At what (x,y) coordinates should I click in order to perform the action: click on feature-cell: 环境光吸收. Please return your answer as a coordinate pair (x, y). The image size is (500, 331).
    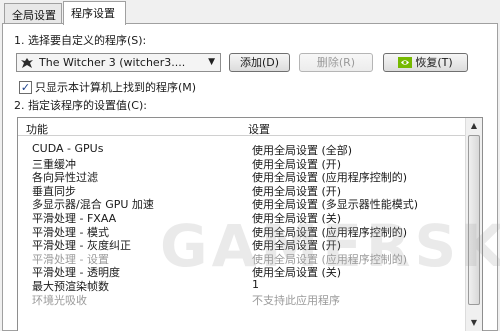
    Looking at the image, I should click on (59, 300).